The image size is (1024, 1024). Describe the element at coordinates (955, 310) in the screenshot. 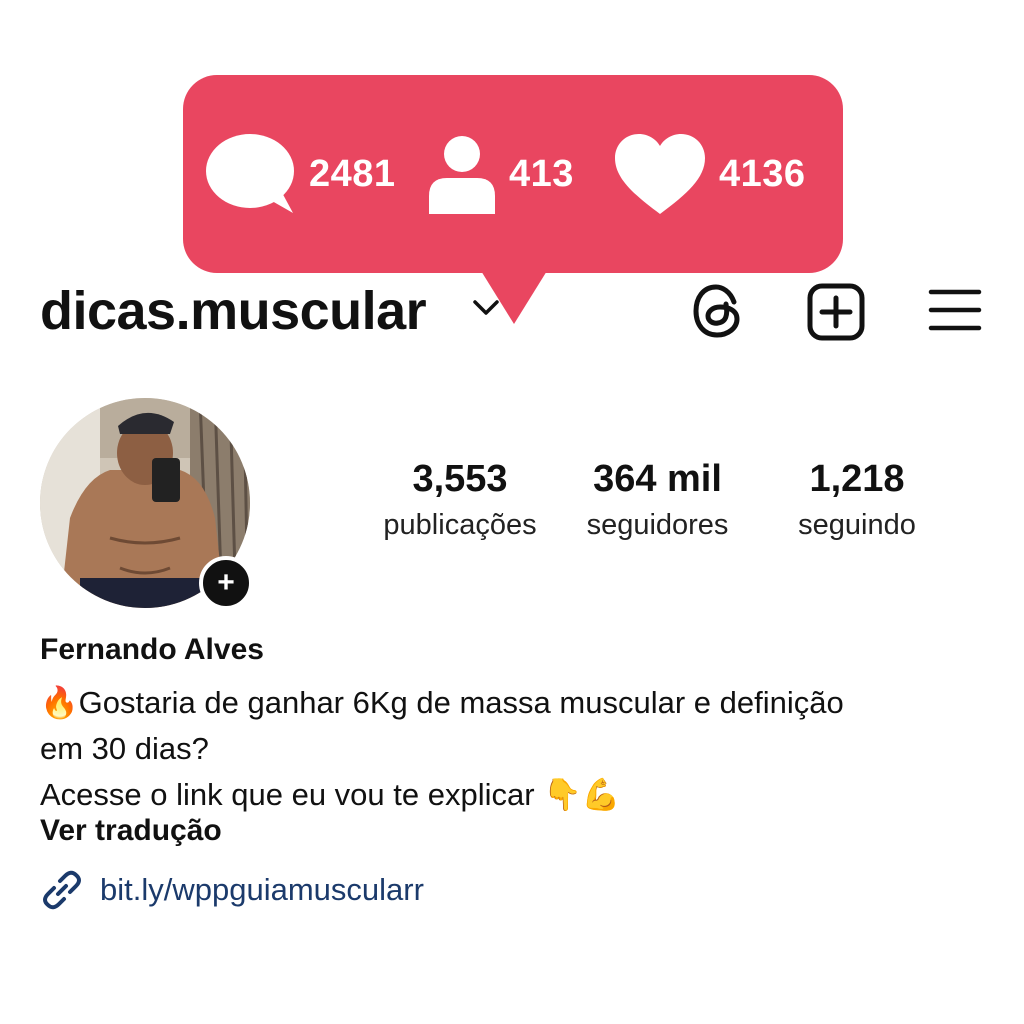

I see `menu-icon` at that location.